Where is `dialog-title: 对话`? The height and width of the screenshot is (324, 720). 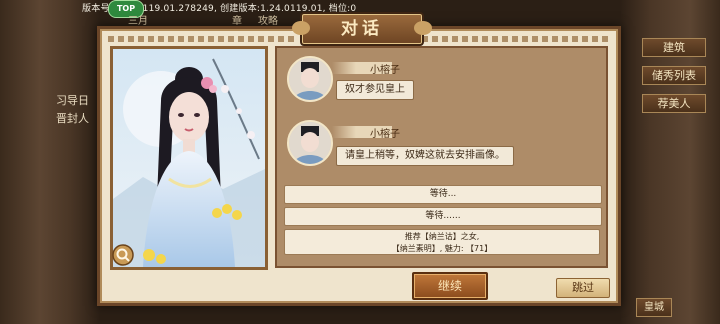
dialog-title: 对话 is located at coordinates (362, 29).